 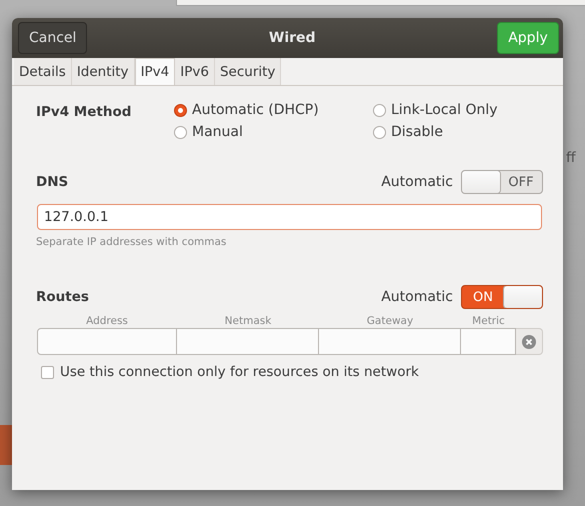 I want to click on section-label: Routes, so click(x=62, y=297).